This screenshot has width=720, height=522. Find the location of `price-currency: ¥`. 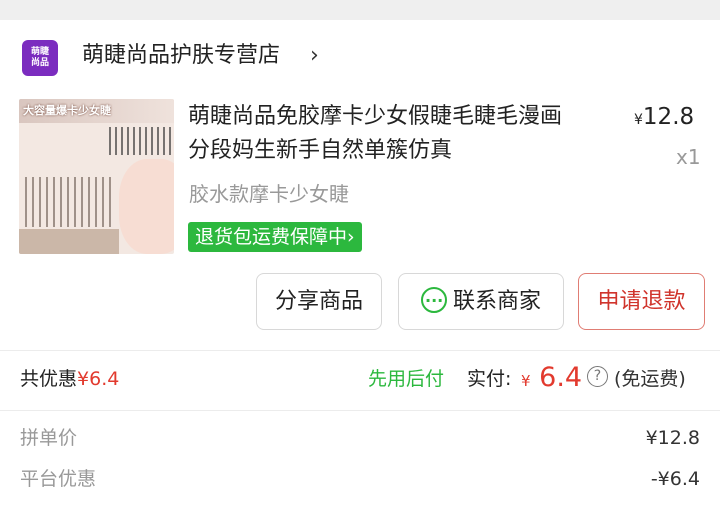

price-currency: ¥ is located at coordinates (638, 120).